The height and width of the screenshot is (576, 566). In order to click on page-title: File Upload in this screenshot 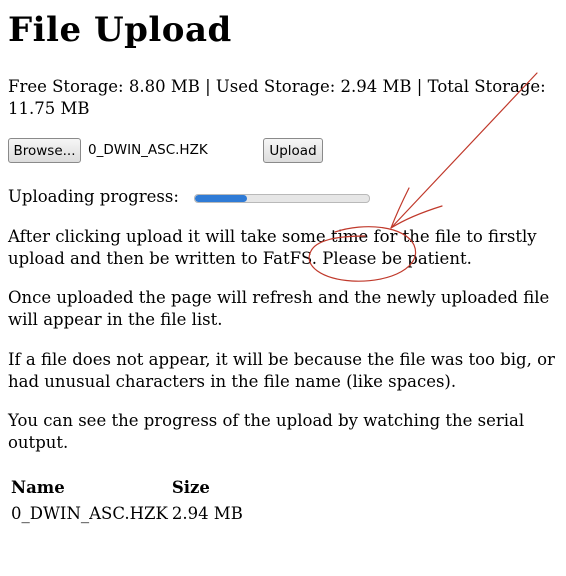, I will do `click(120, 30)`.